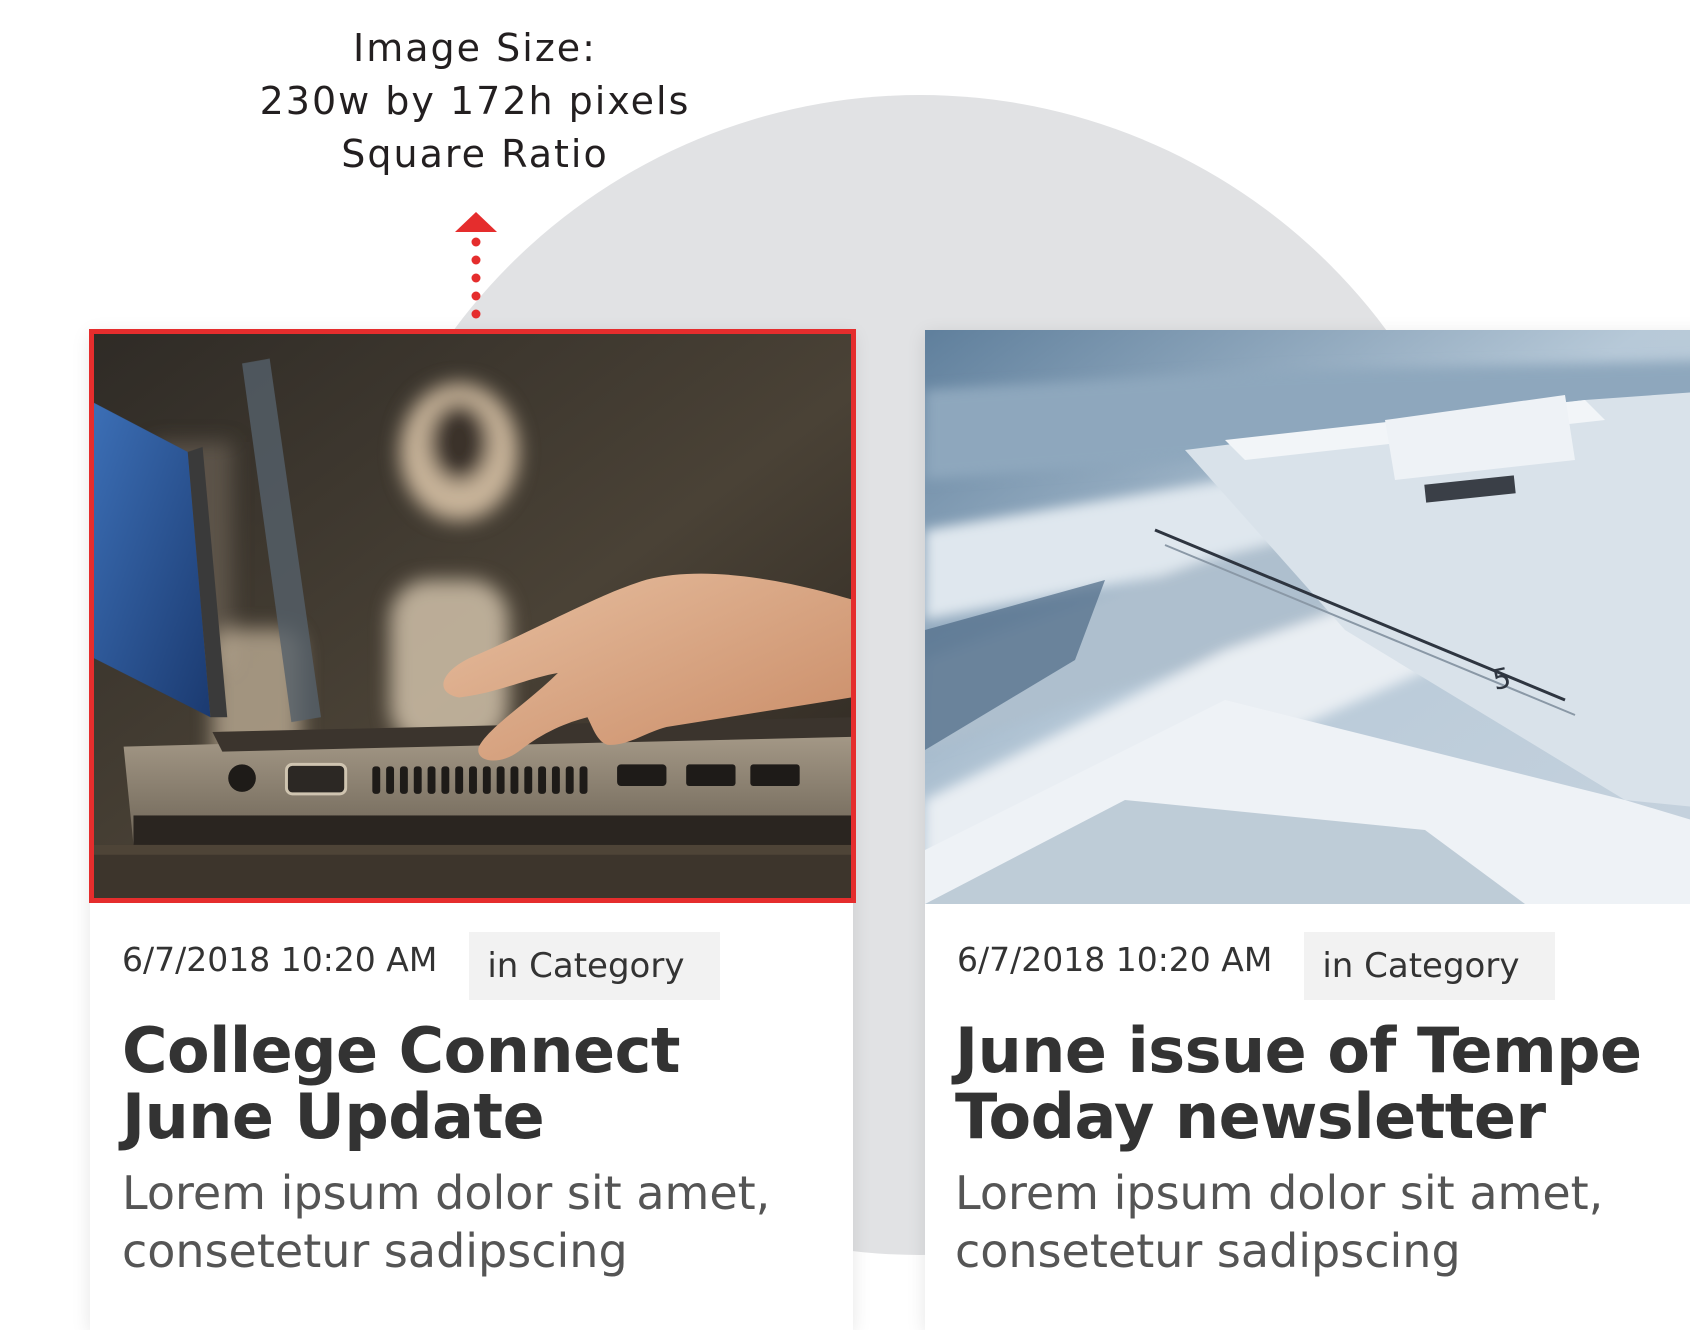  Describe the element at coordinates (1315, 1084) in the screenshot. I see `card-title: June issue of Tempe Today newsletter` at that location.